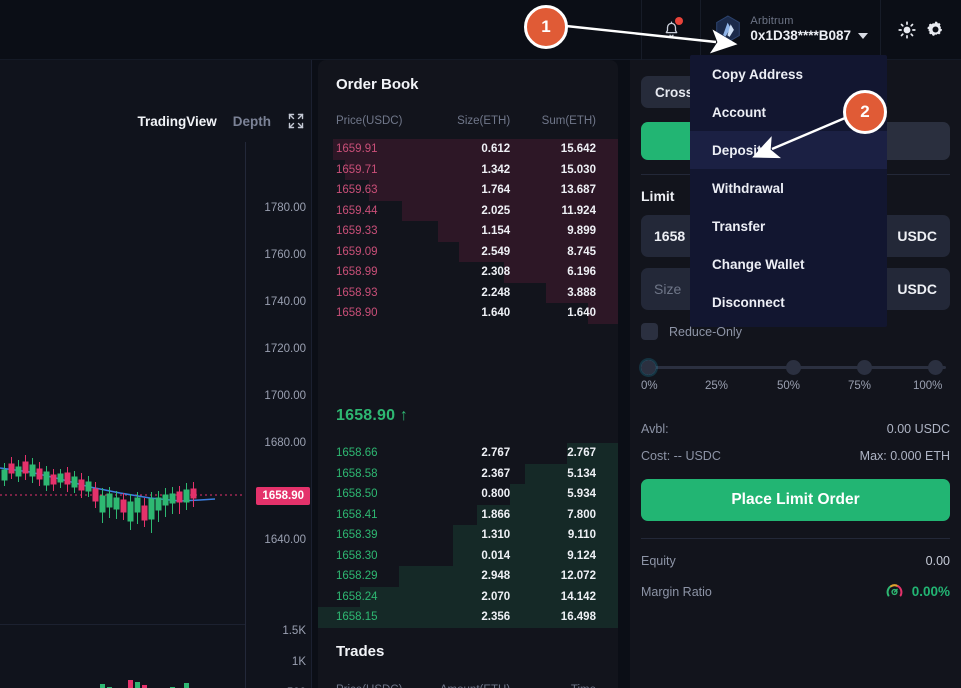 This screenshot has height=688, width=961. What do you see at coordinates (285, 302) in the screenshot?
I see `price-tick: 1740.00` at bounding box center [285, 302].